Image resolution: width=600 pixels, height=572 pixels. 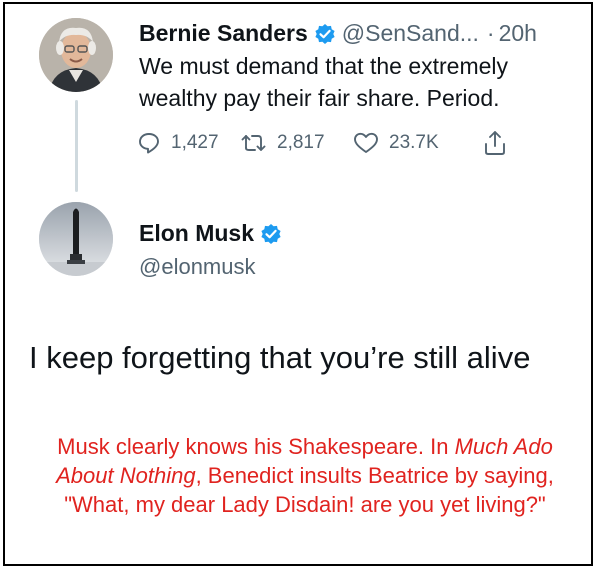 I want to click on elon-avatar, so click(x=76, y=239).